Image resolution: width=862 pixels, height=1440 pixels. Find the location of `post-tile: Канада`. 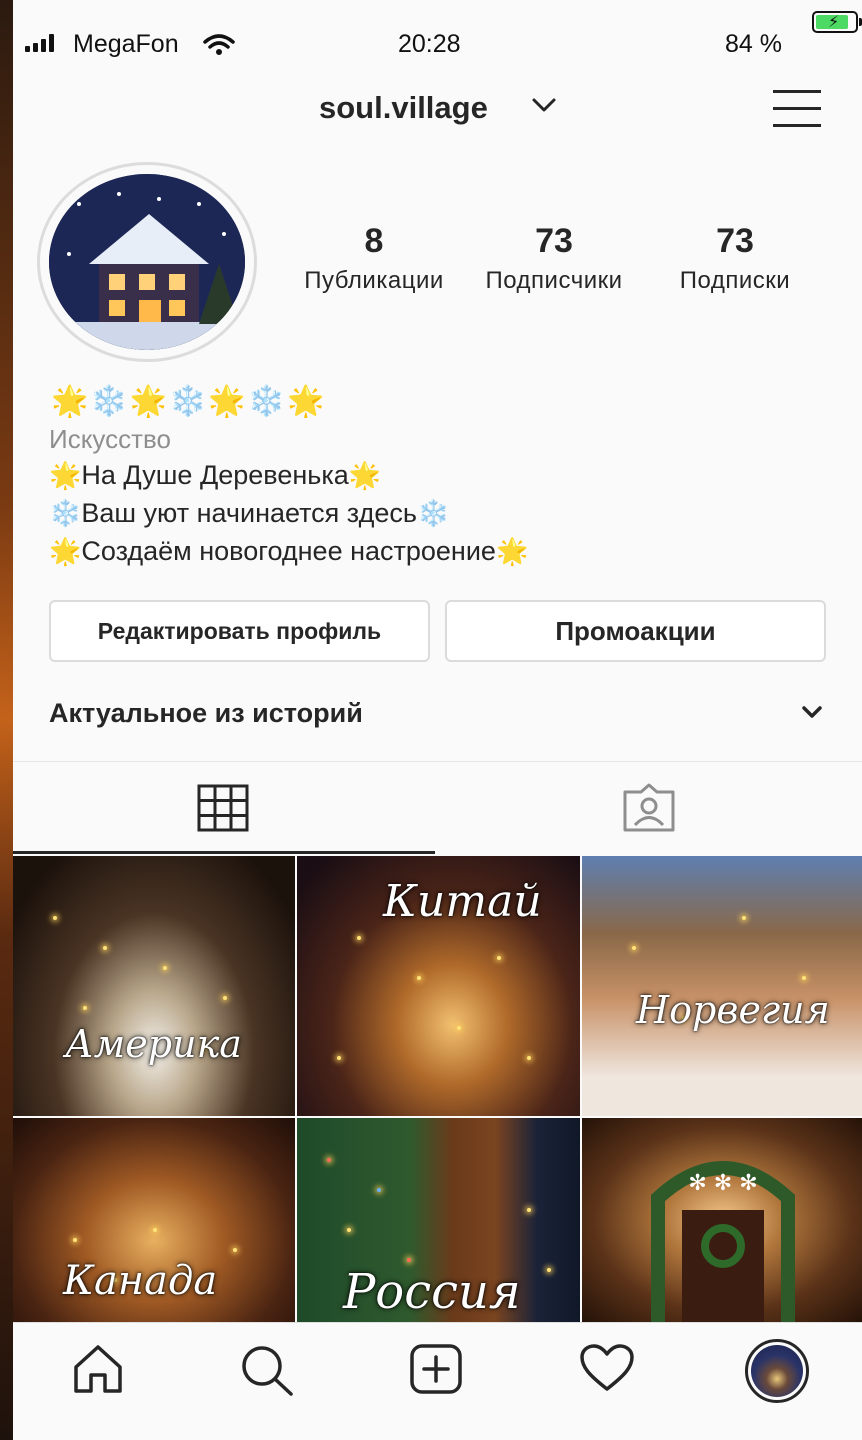

post-tile: Канада is located at coordinates (154, 1220).